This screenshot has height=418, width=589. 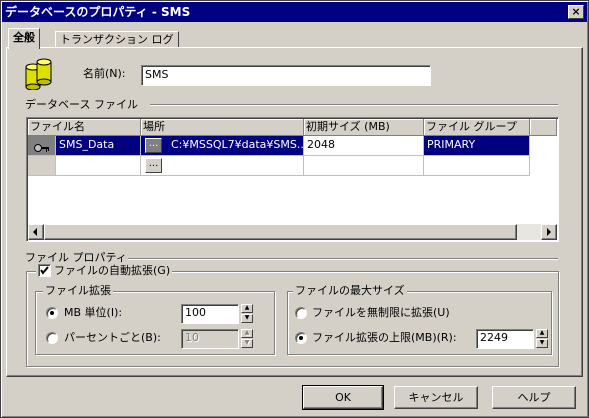 I want to click on column-header-filegroup: ファイル グループ, so click(x=477, y=127).